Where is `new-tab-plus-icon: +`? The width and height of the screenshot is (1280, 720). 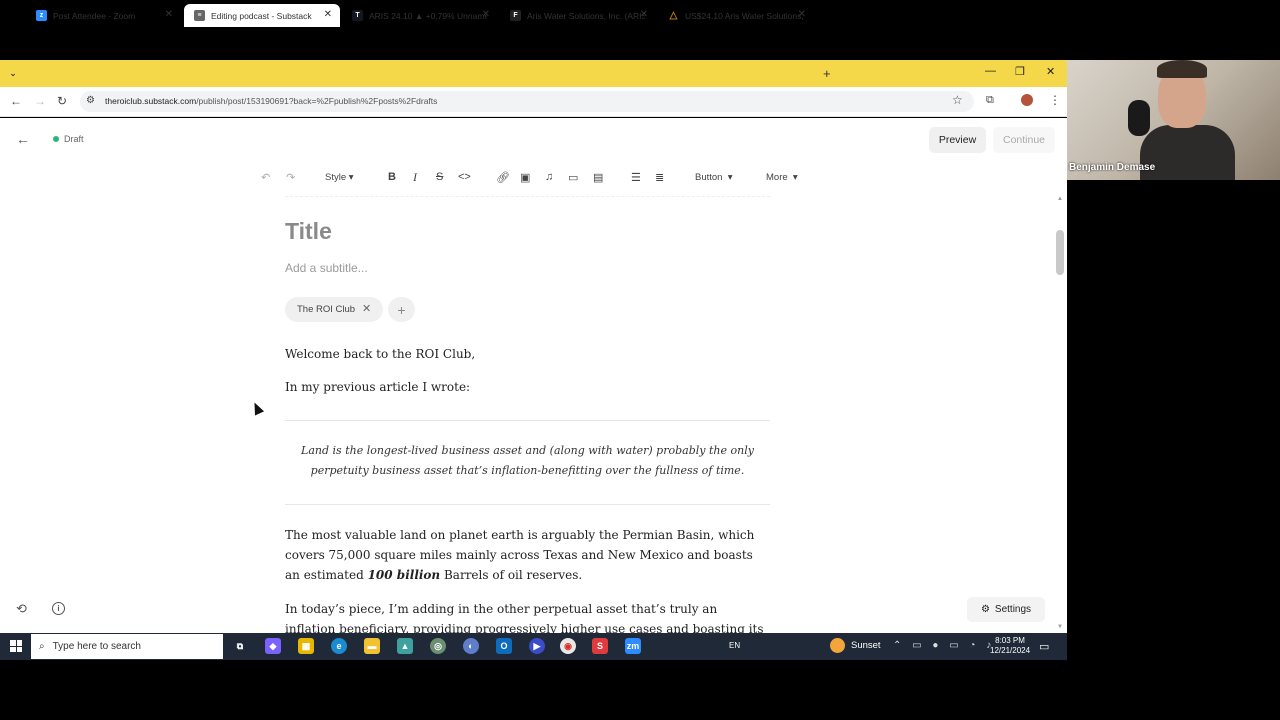 new-tab-plus-icon: + is located at coordinates (827, 73).